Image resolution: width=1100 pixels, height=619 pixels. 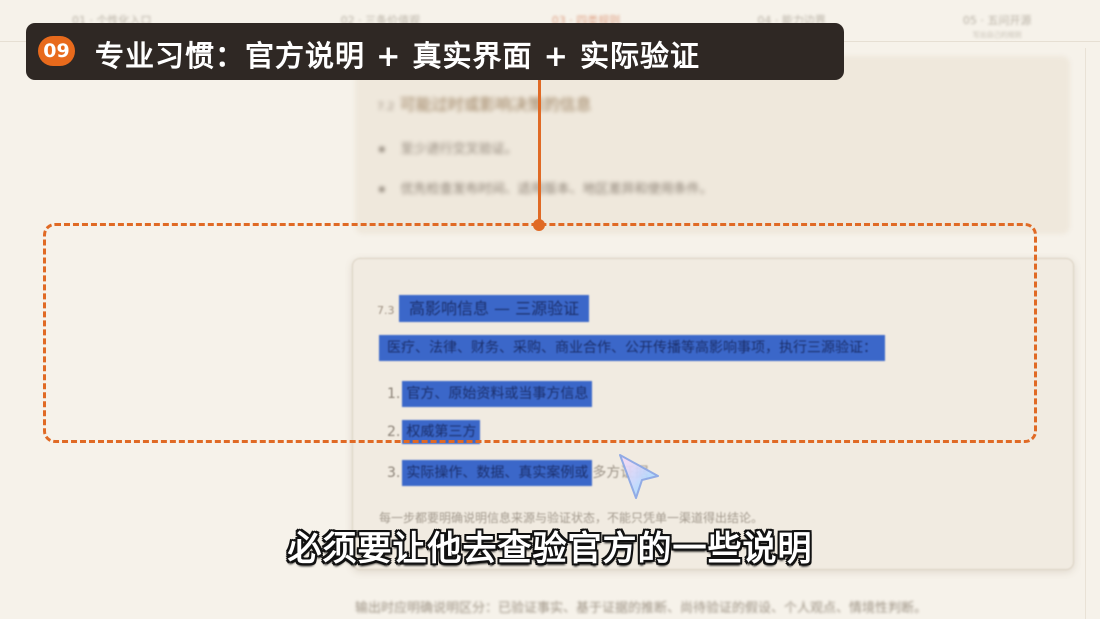 I want to click on tab-label: 05 · 五问开源, so click(x=997, y=20).